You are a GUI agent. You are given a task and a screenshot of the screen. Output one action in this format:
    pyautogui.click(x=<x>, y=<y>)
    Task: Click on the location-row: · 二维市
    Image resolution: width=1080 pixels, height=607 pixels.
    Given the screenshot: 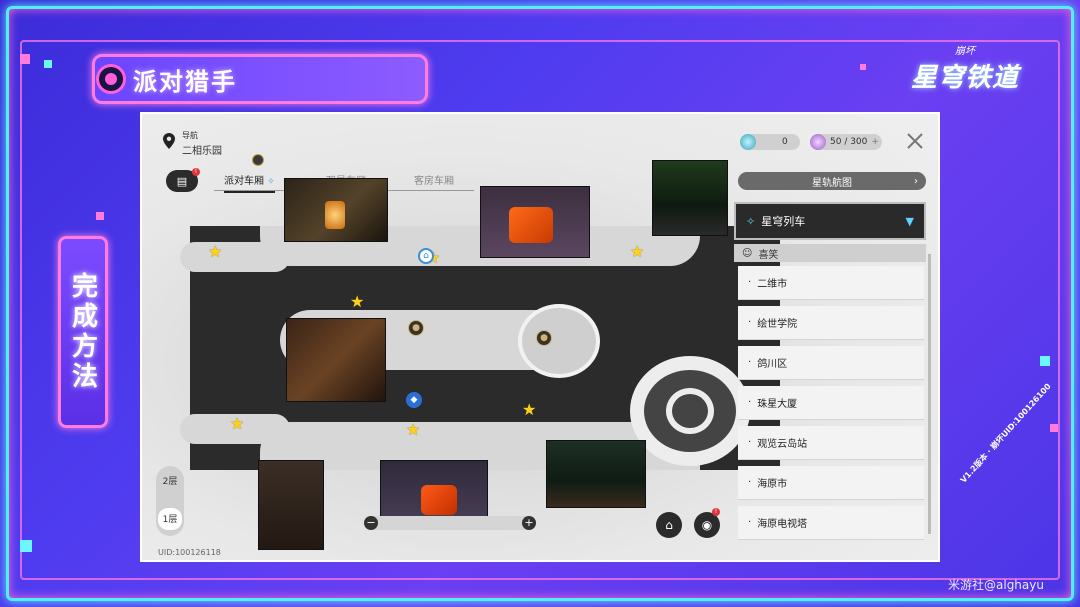 What is the action you would take?
    pyautogui.click(x=831, y=283)
    